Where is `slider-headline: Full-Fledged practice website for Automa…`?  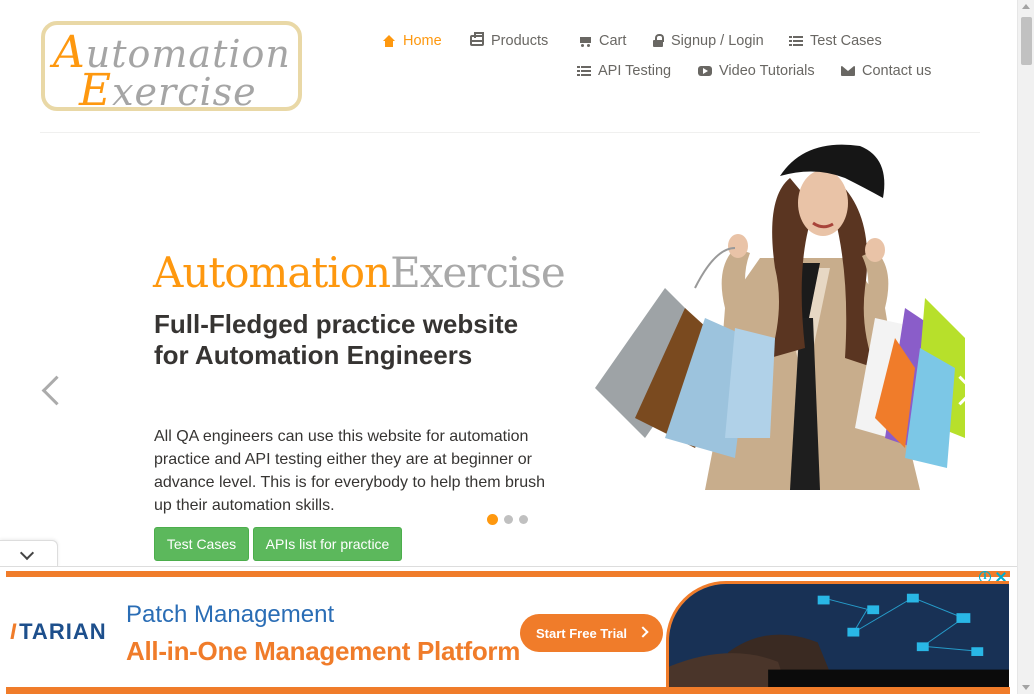
slider-headline: Full-Fledged practice website for Automa… is located at coordinates (336, 339).